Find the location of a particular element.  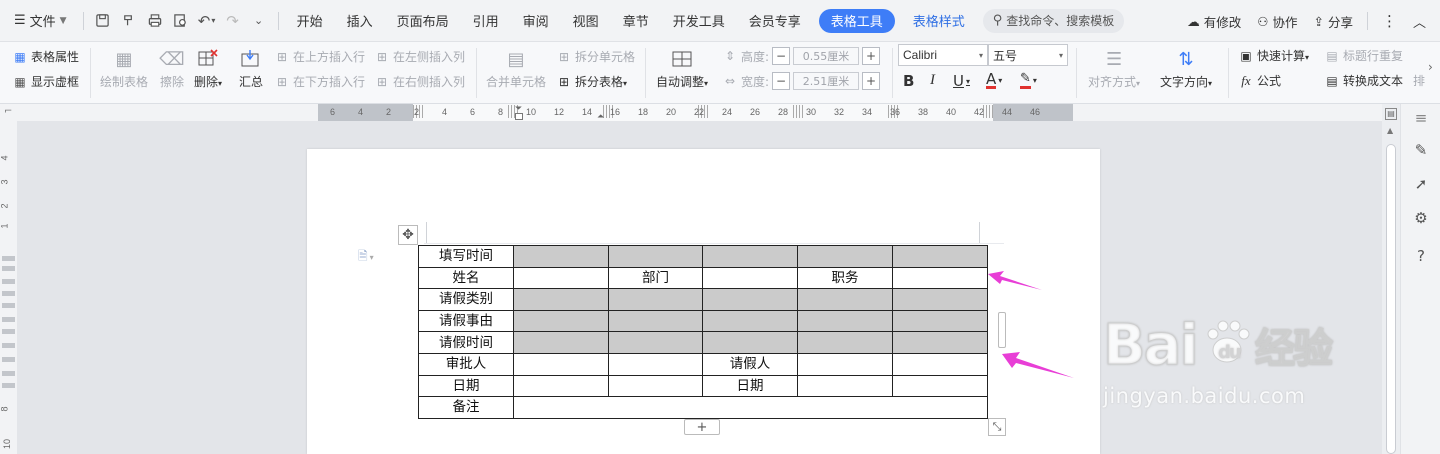

vertical-scrollbar: ▤ ▲ is located at coordinates (1391, 279).